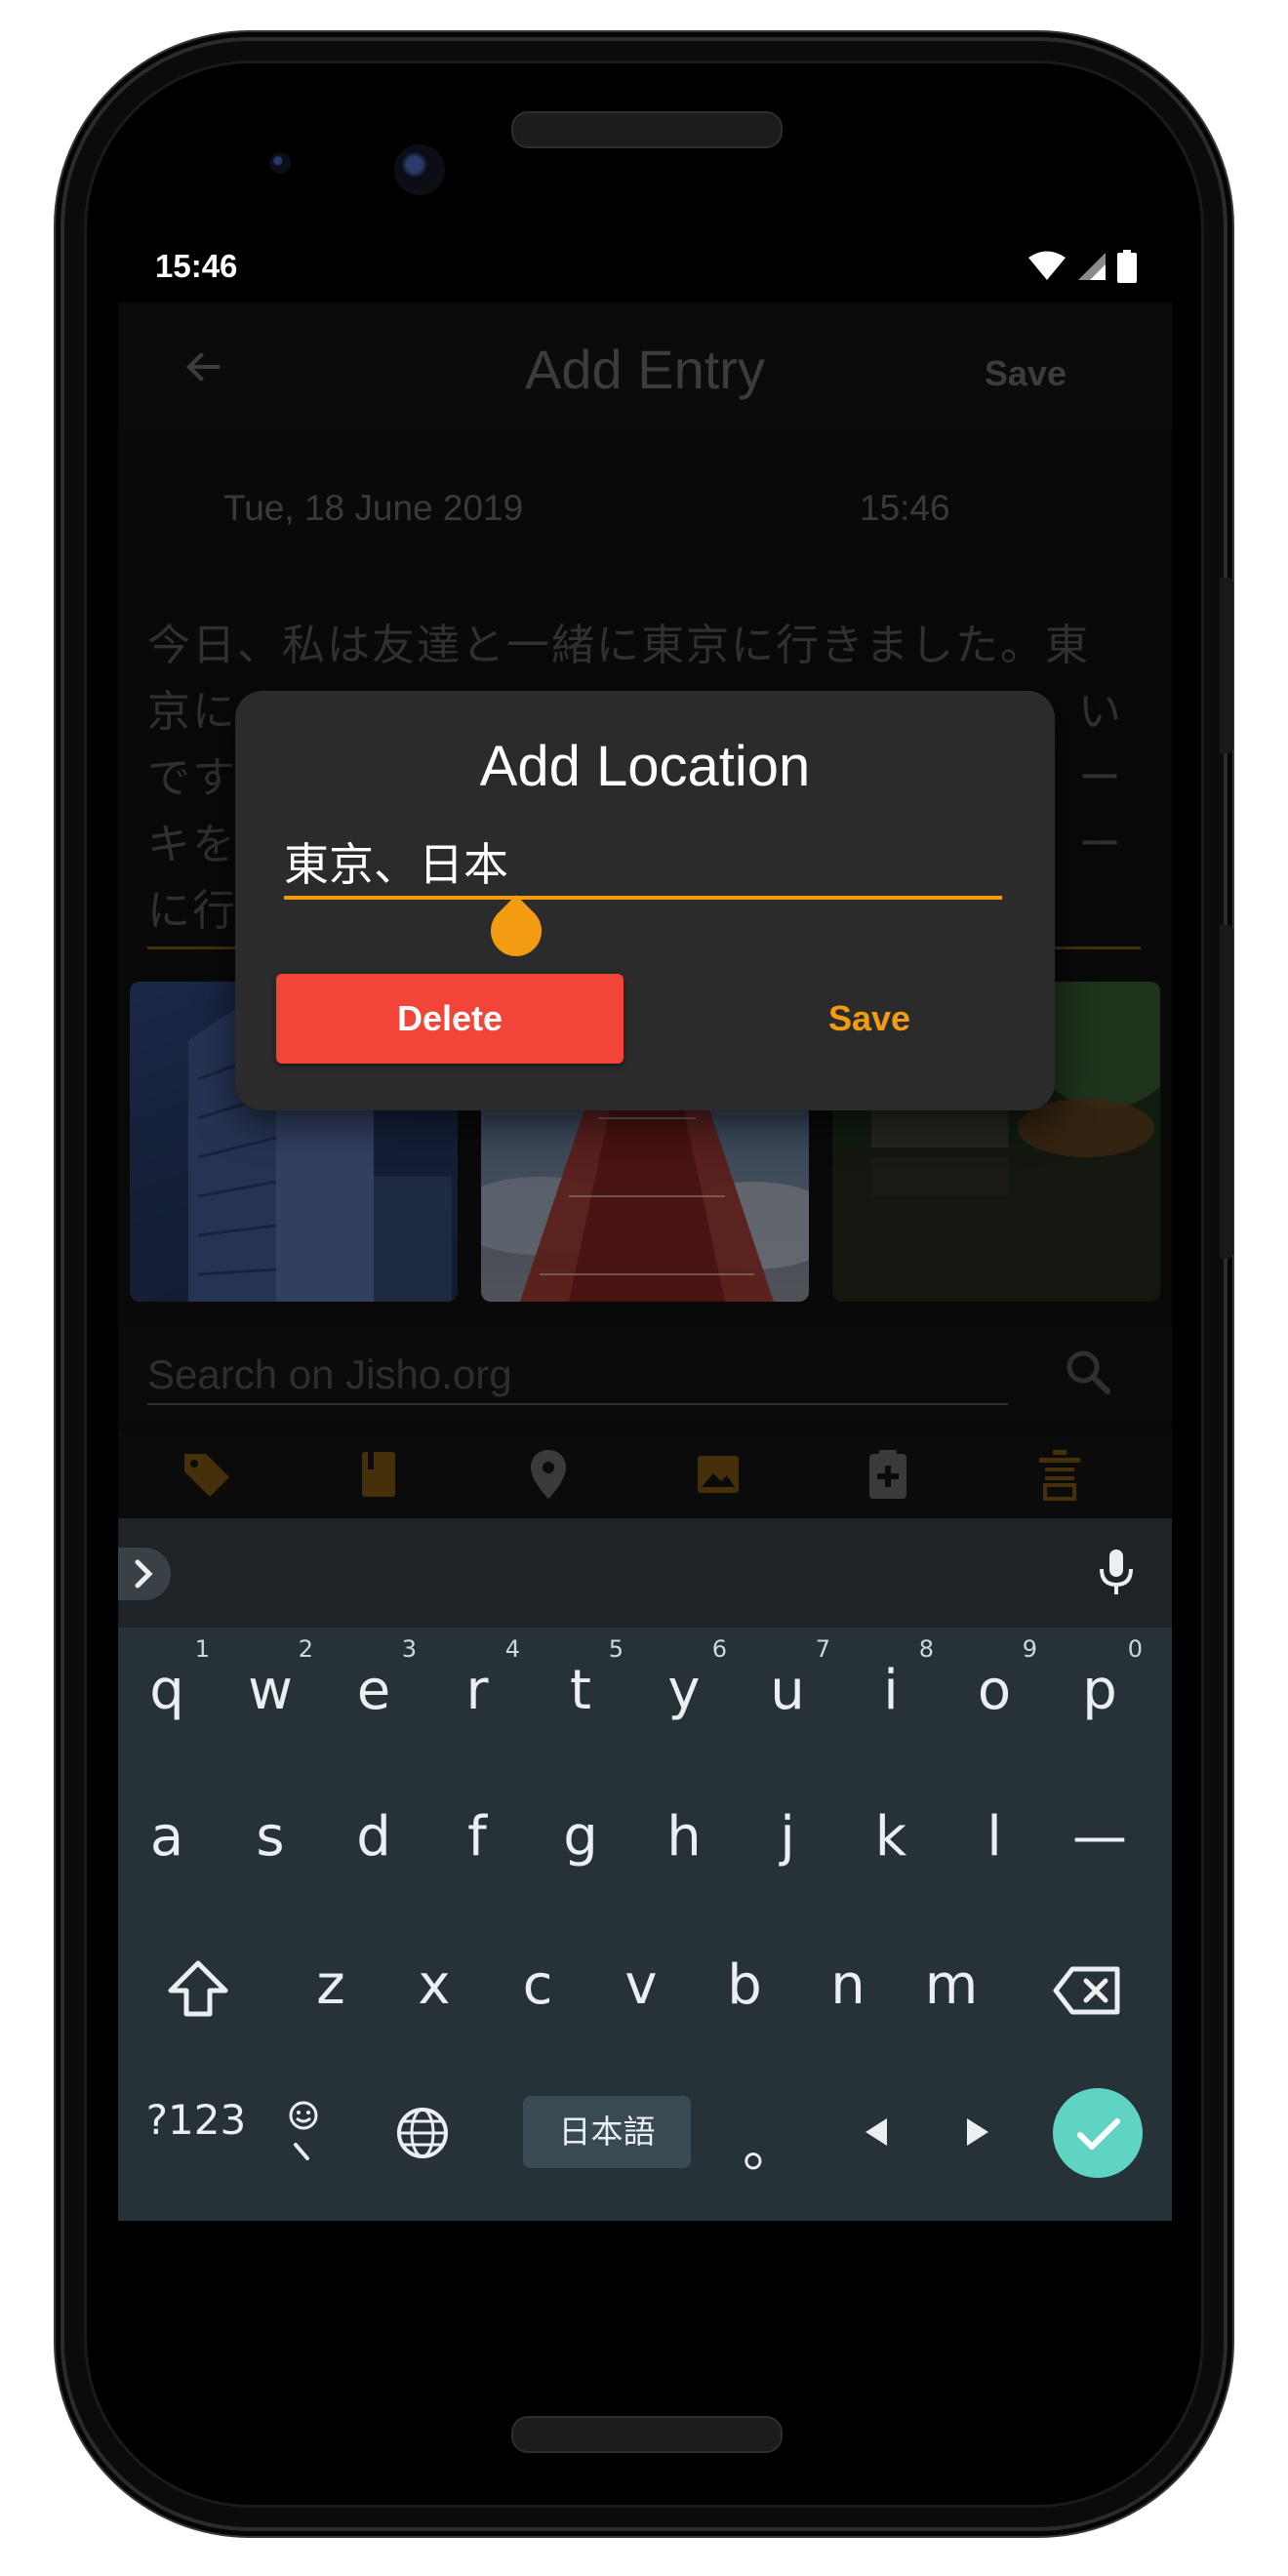 This screenshot has height=2576, width=1288. I want to click on key-n: n, so click(848, 1985).